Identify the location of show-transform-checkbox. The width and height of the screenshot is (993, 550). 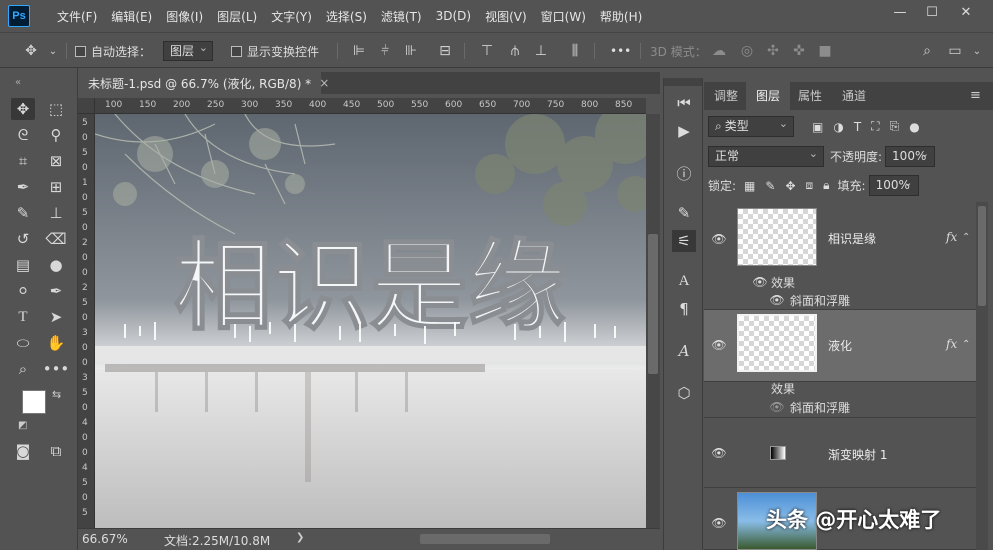
(236, 51).